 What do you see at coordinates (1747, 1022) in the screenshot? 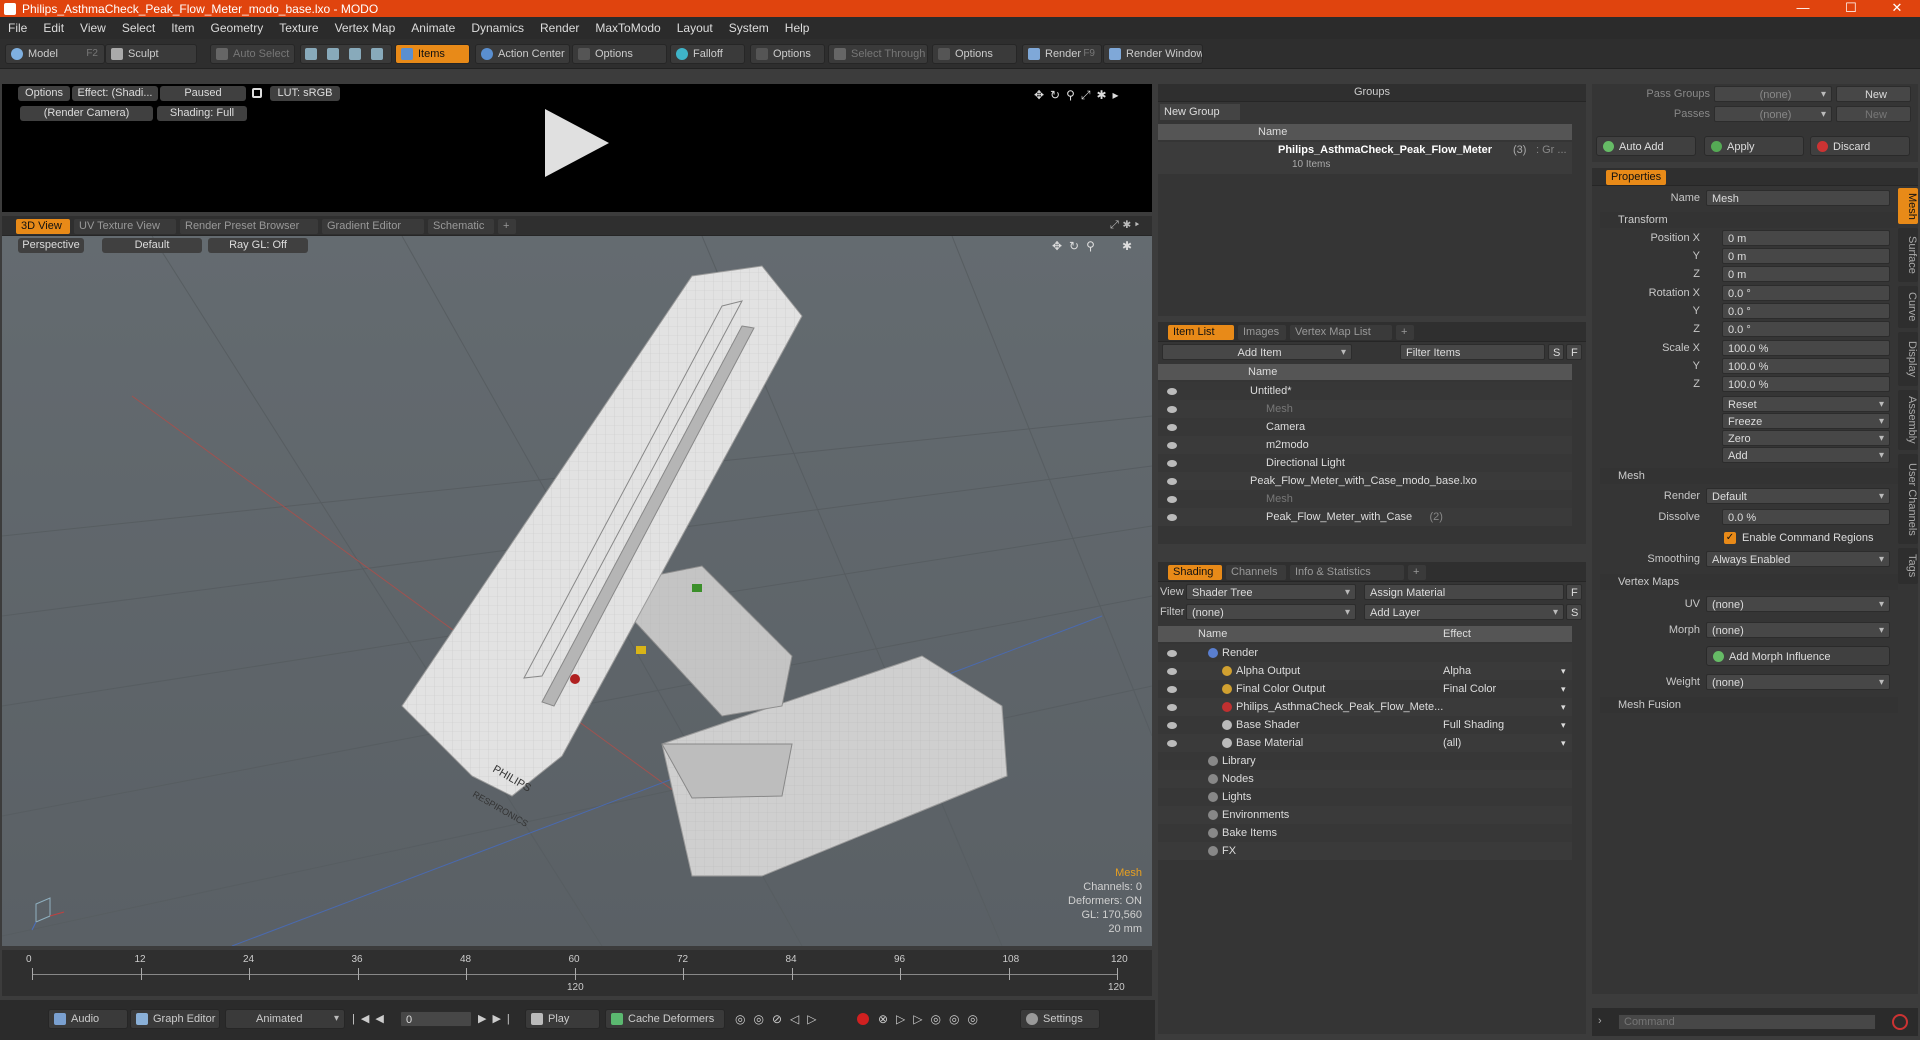
I see `command-input` at bounding box center [1747, 1022].